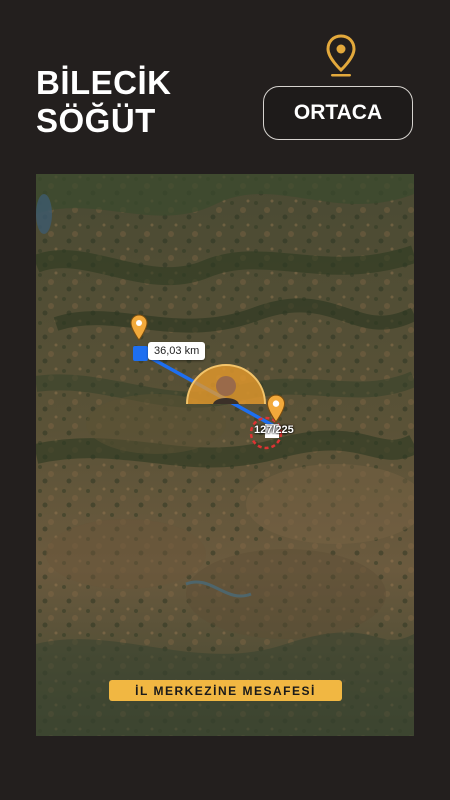  Describe the element at coordinates (225, 690) in the screenshot. I see `distance-banner: İL MERKEZİNE MESAFESİ` at that location.